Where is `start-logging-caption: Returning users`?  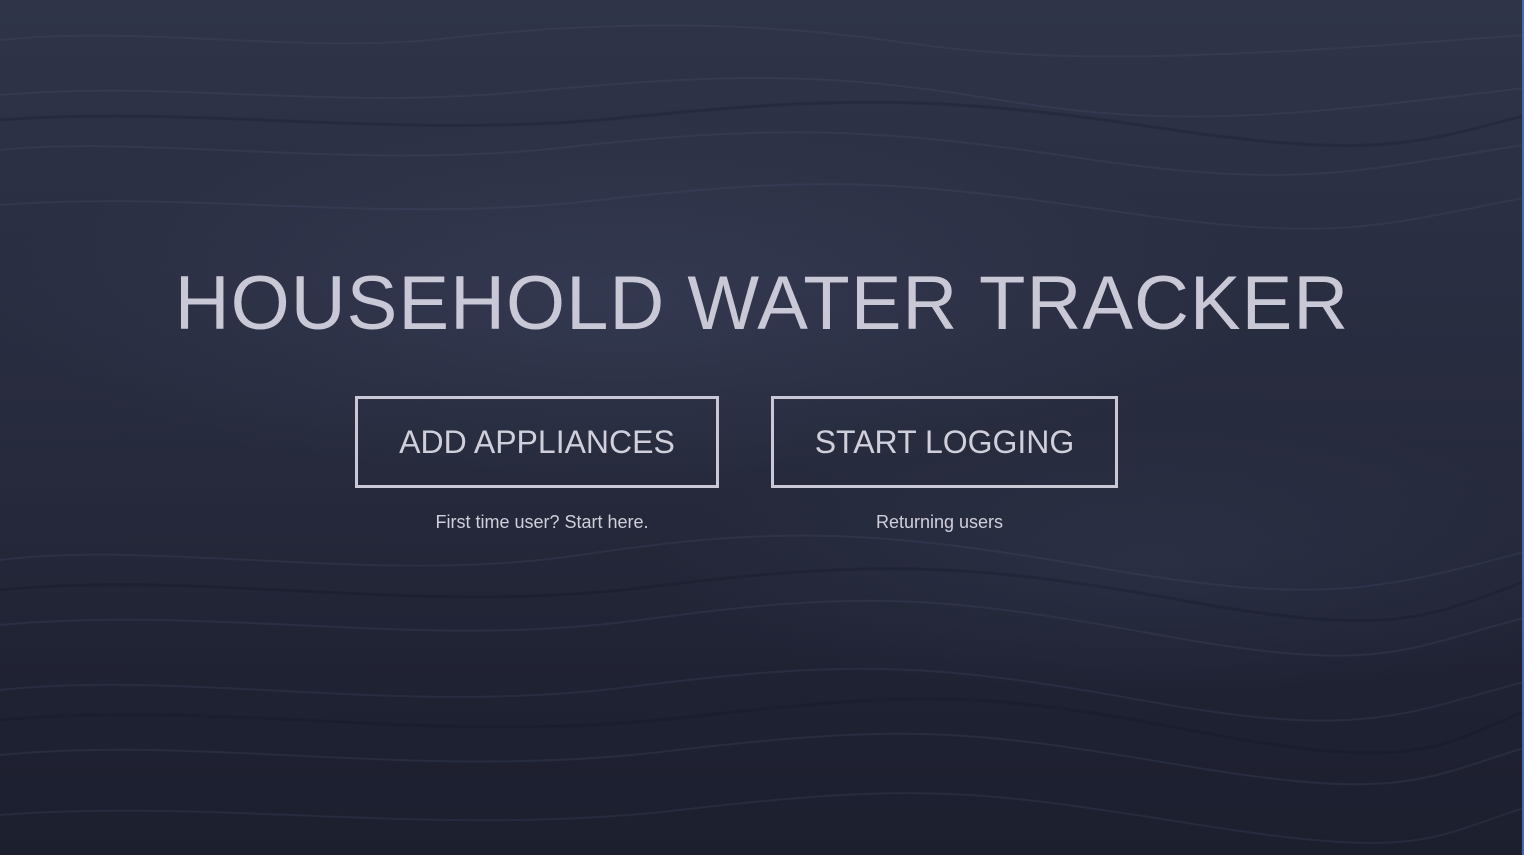
start-logging-caption: Returning users is located at coordinates (939, 522).